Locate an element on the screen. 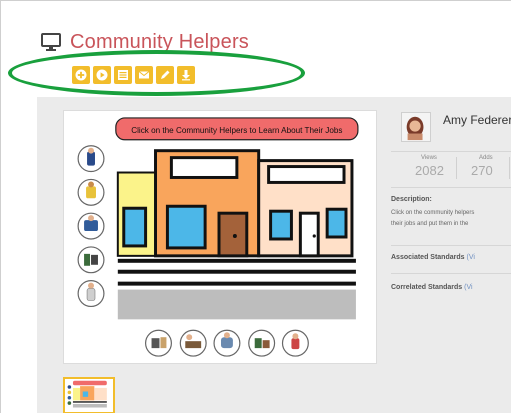 Image resolution: width=511 pixels, height=413 pixels. avatar-image is located at coordinates (415, 128).